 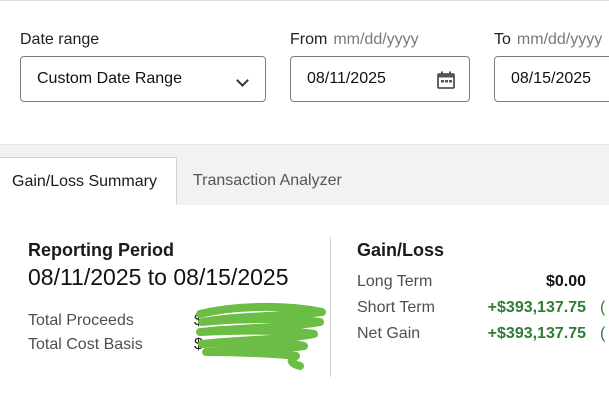 I want to click on long-term-value: $0.00, so click(x=565, y=281).